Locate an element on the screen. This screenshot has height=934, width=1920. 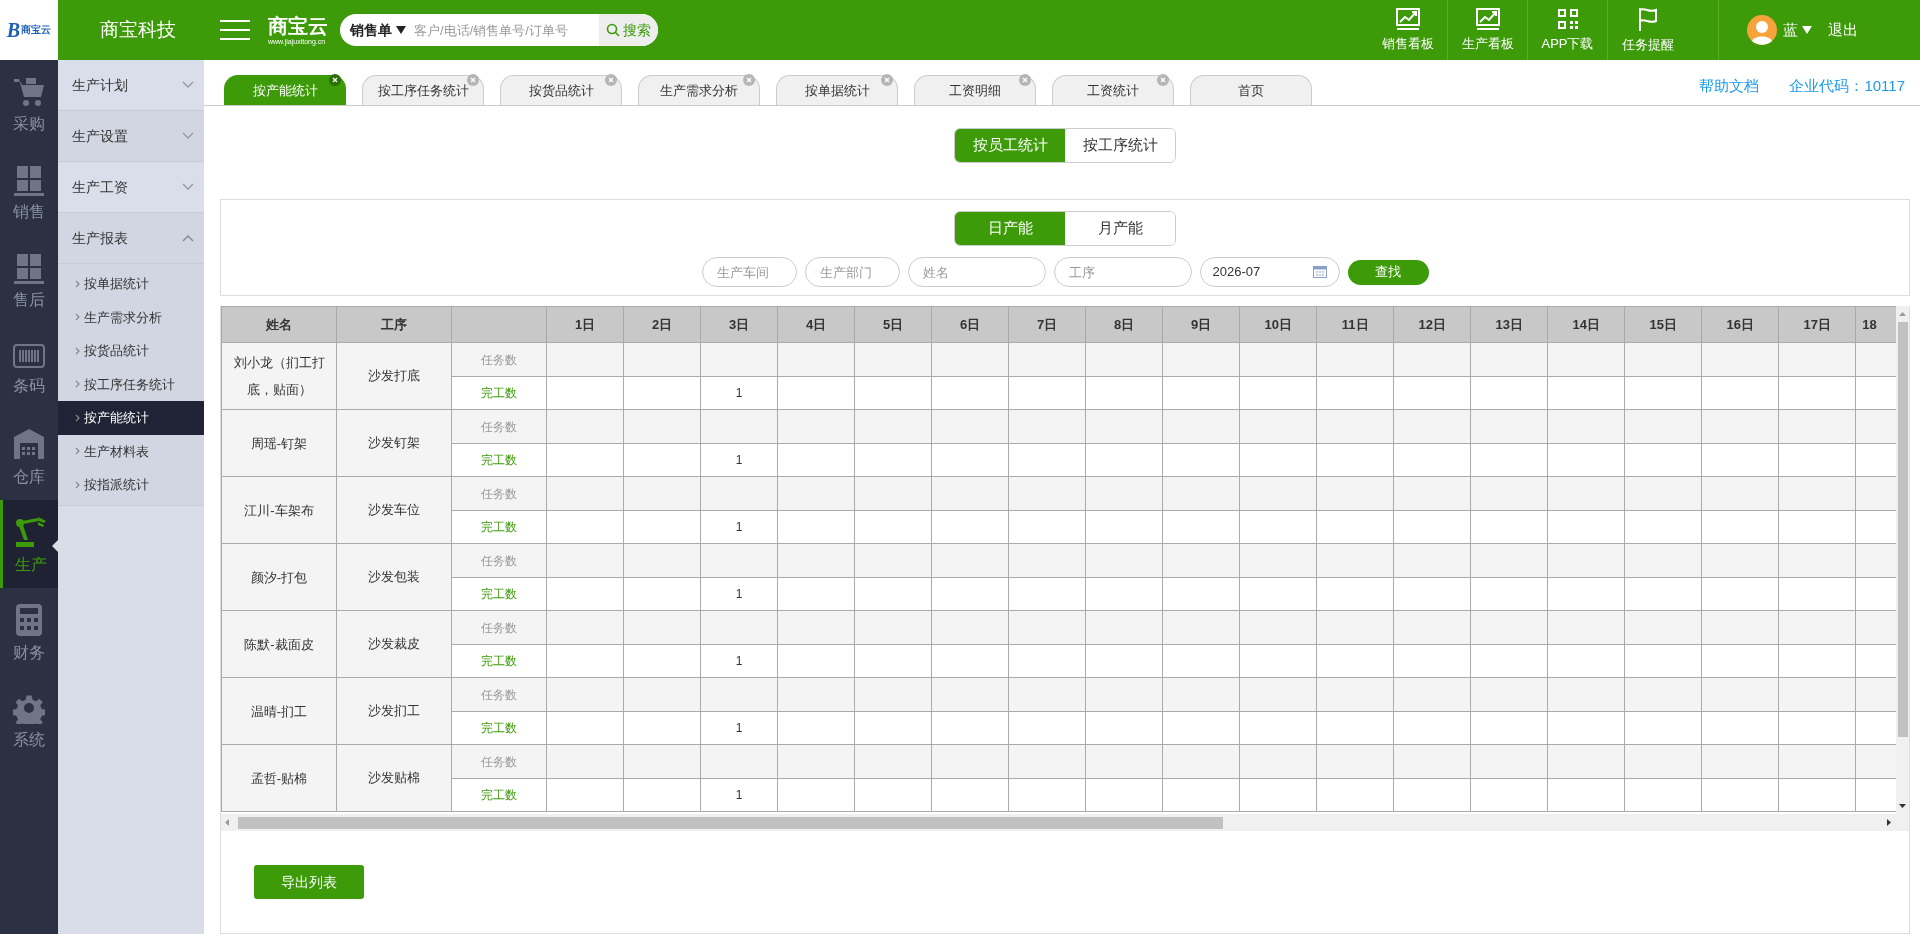
column-header: 1日 is located at coordinates (585, 324).